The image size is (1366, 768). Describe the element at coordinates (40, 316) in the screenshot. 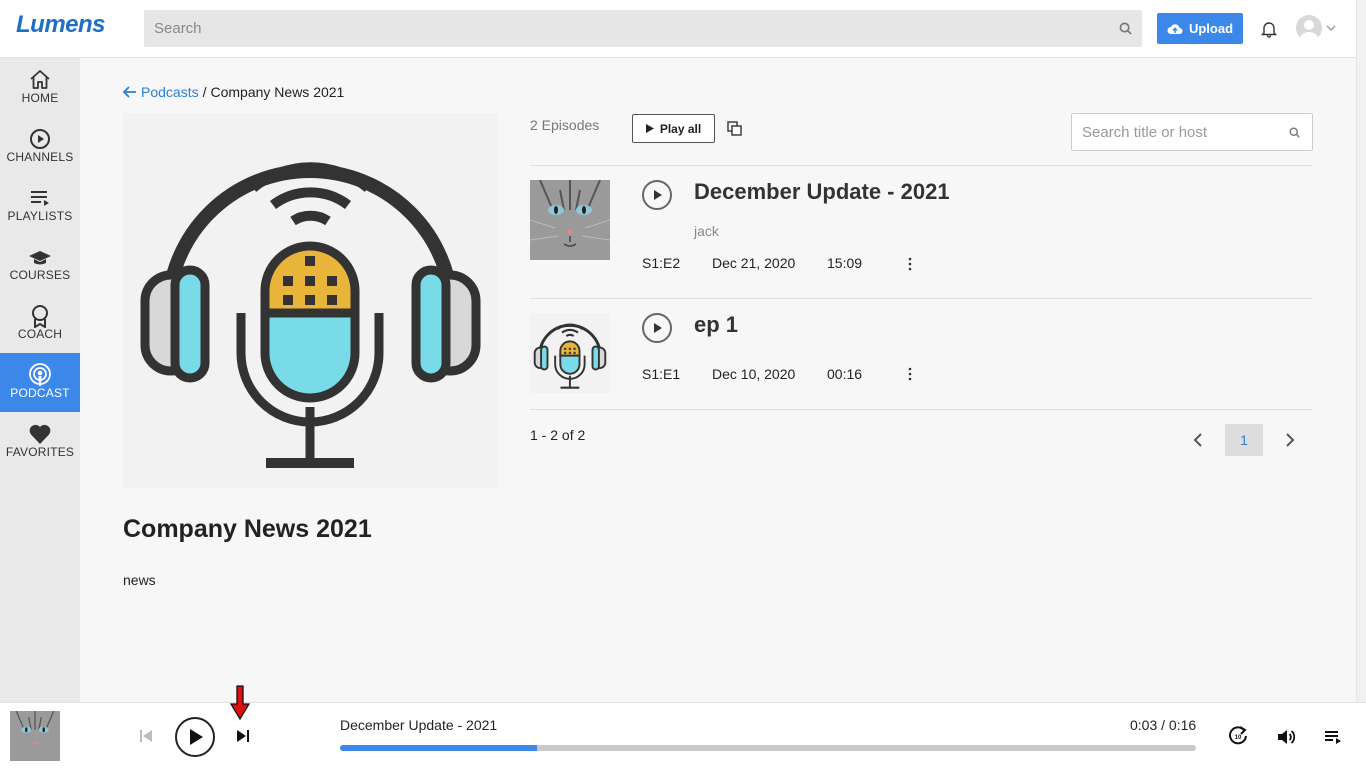

I see `coach-icon` at that location.